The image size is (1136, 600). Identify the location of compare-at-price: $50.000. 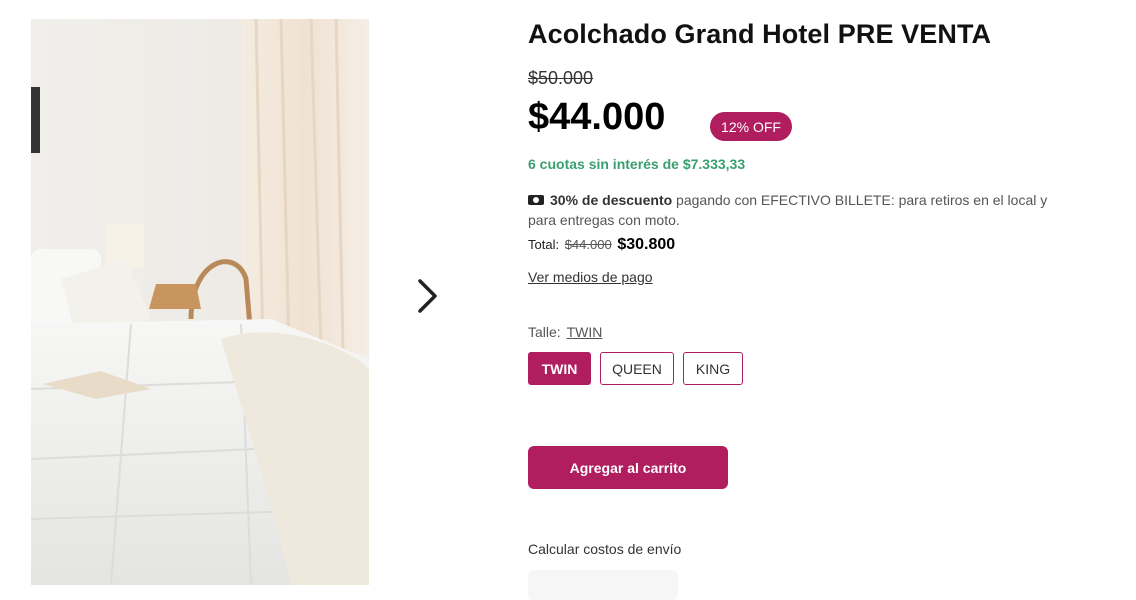
(561, 78).